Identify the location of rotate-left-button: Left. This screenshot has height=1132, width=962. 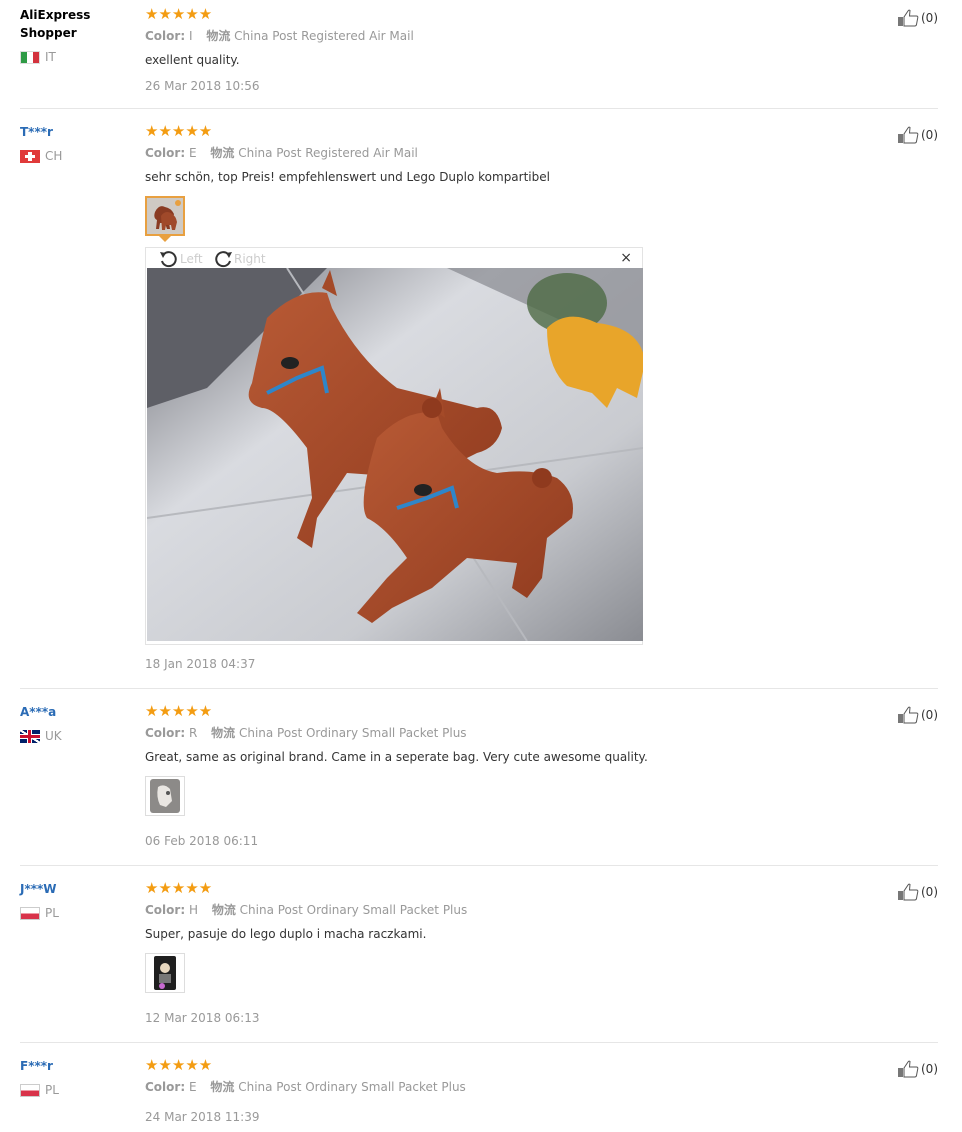
(180, 259).